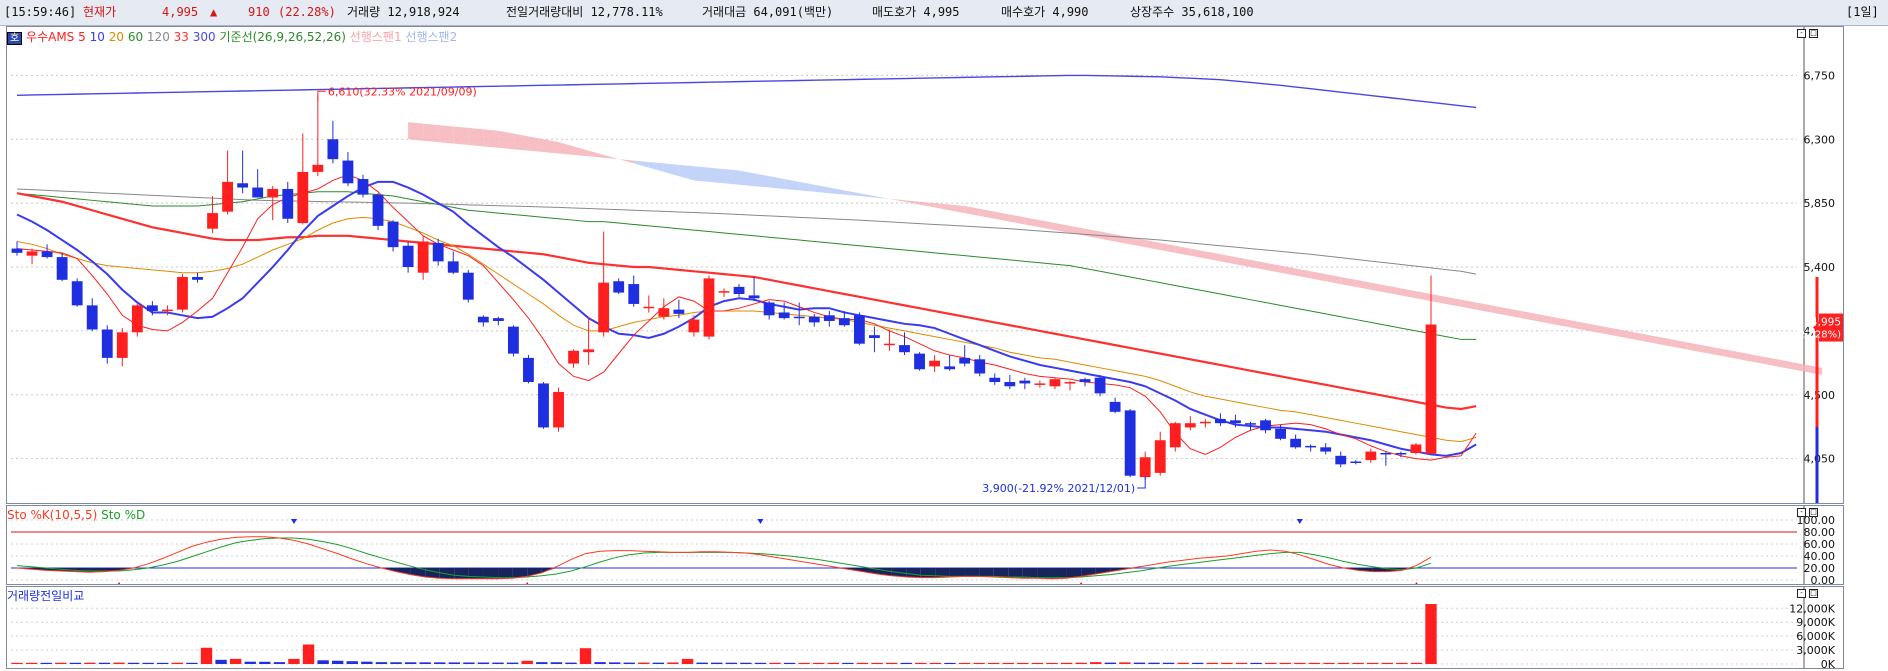 Image resolution: width=1888 pixels, height=671 pixels. What do you see at coordinates (1820, 267) in the screenshot?
I see `y-tick-label: 5,400` at bounding box center [1820, 267].